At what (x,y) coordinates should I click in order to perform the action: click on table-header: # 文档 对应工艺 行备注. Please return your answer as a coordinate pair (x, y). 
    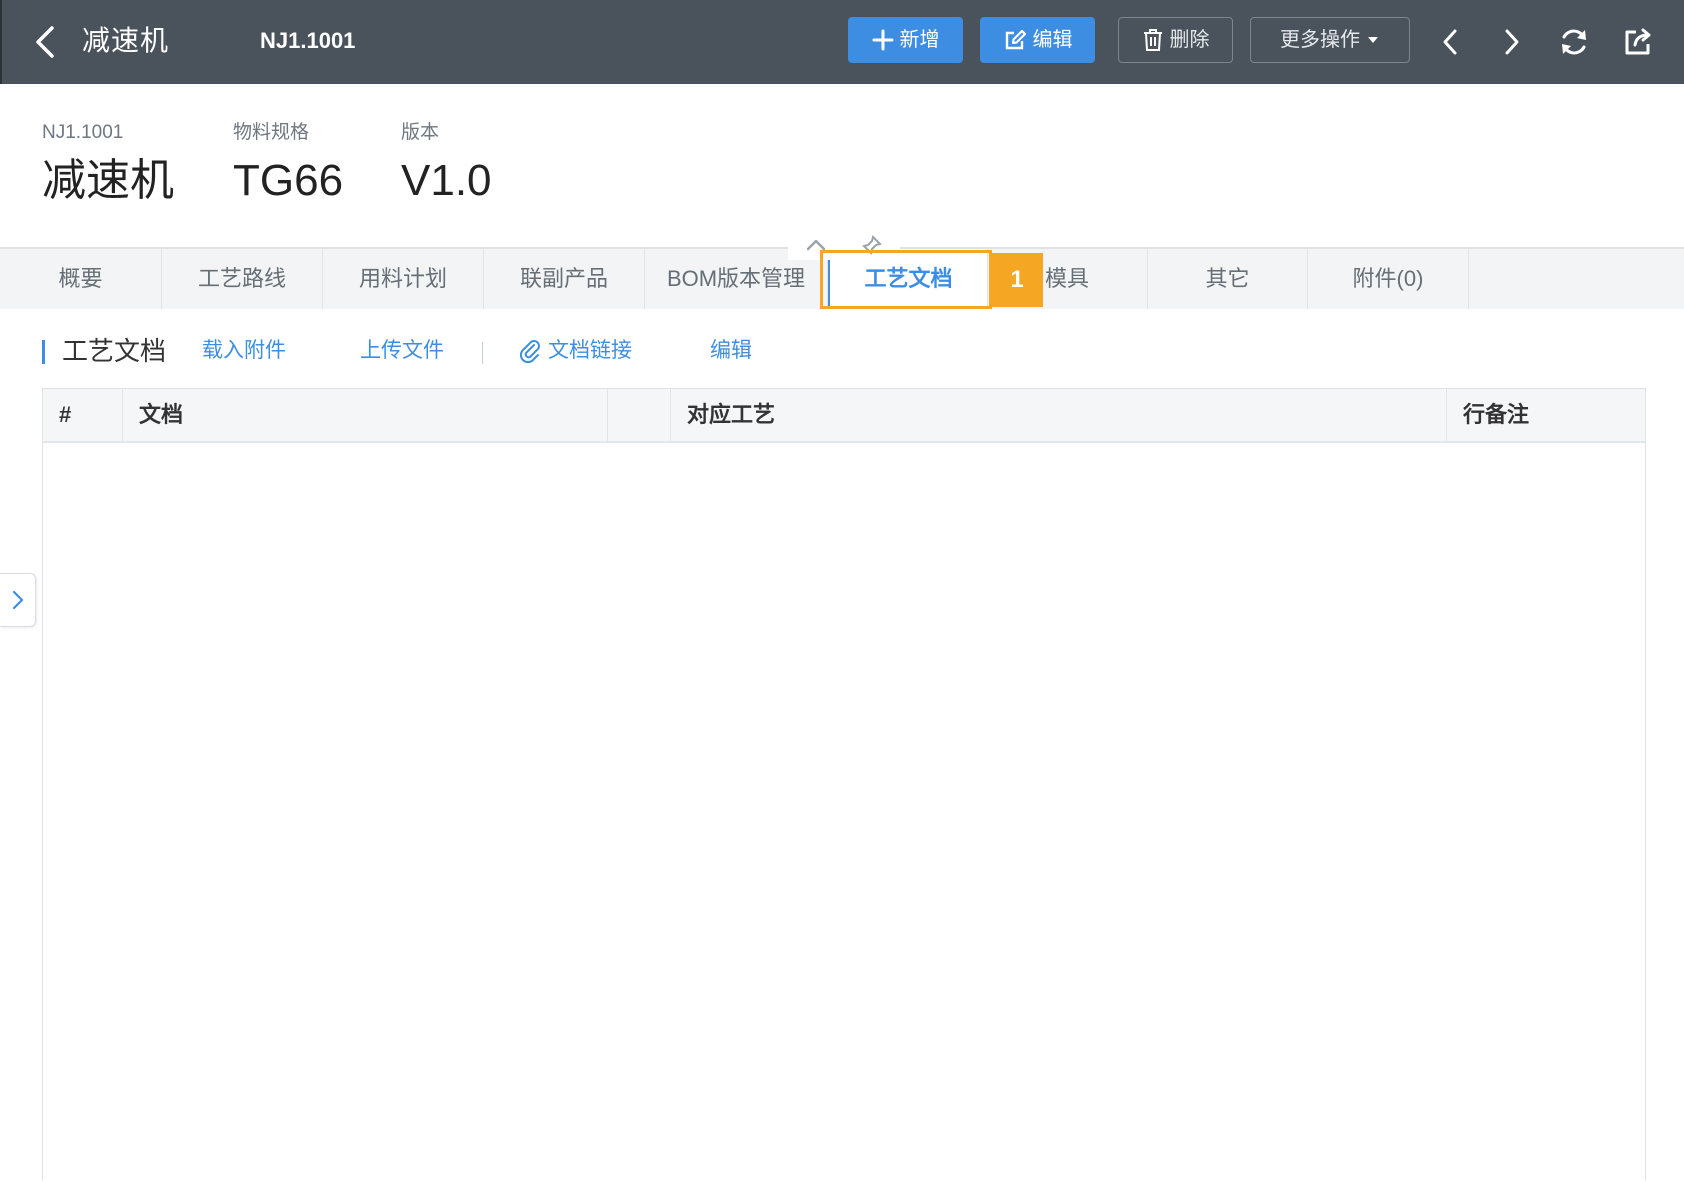
    Looking at the image, I should click on (844, 416).